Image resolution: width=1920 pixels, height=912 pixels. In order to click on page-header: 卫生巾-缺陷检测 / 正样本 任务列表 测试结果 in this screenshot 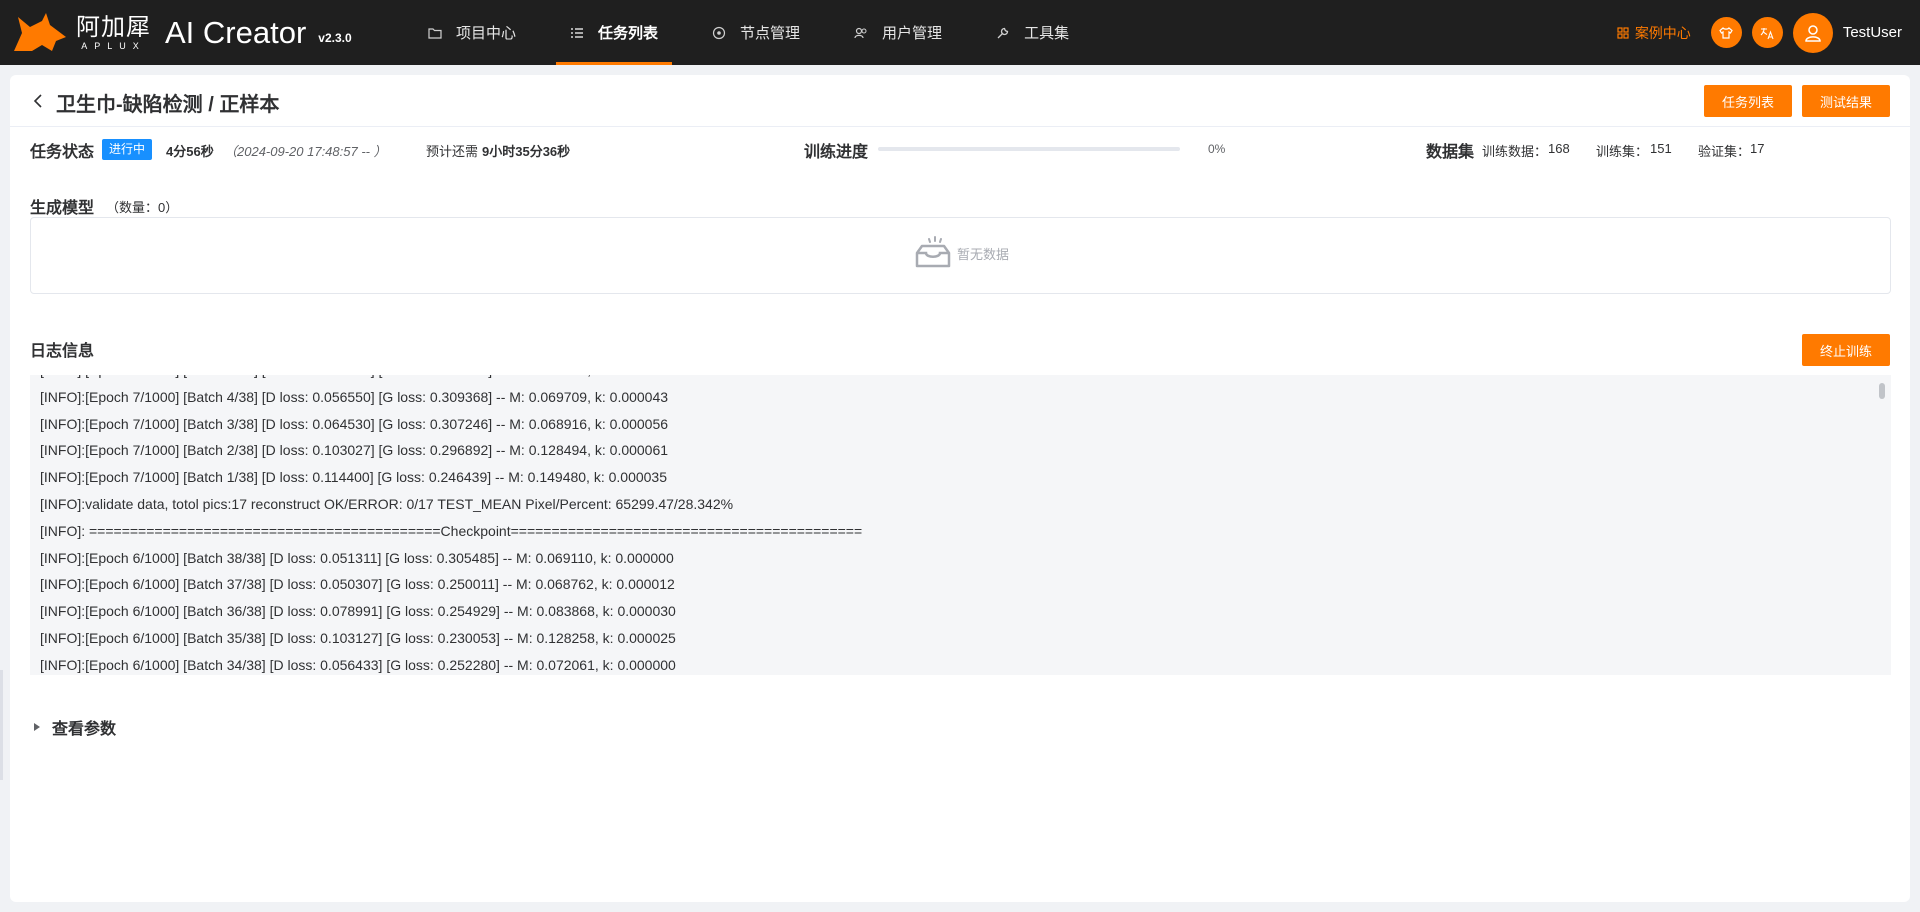, I will do `click(960, 101)`.